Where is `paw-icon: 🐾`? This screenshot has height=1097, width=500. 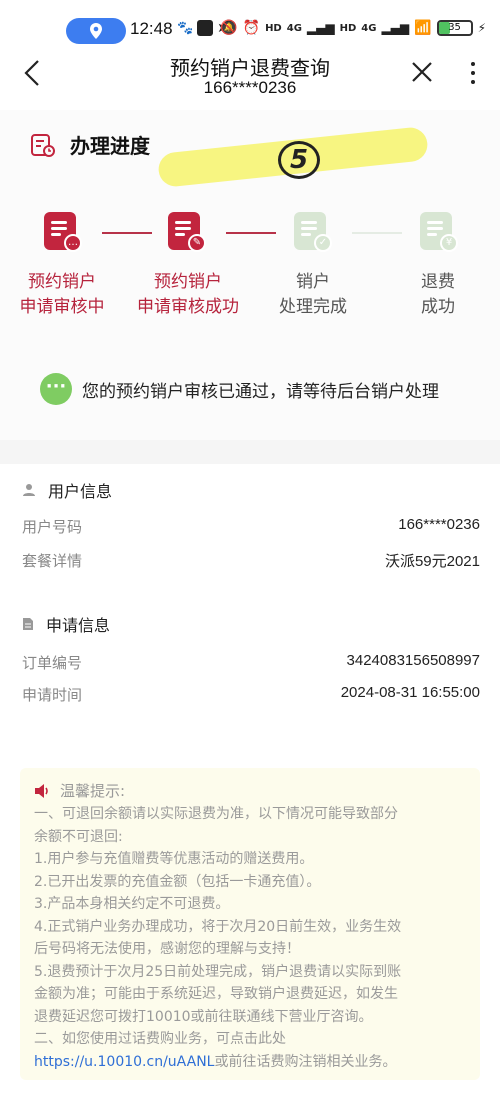
paw-icon: 🐾 is located at coordinates (185, 28).